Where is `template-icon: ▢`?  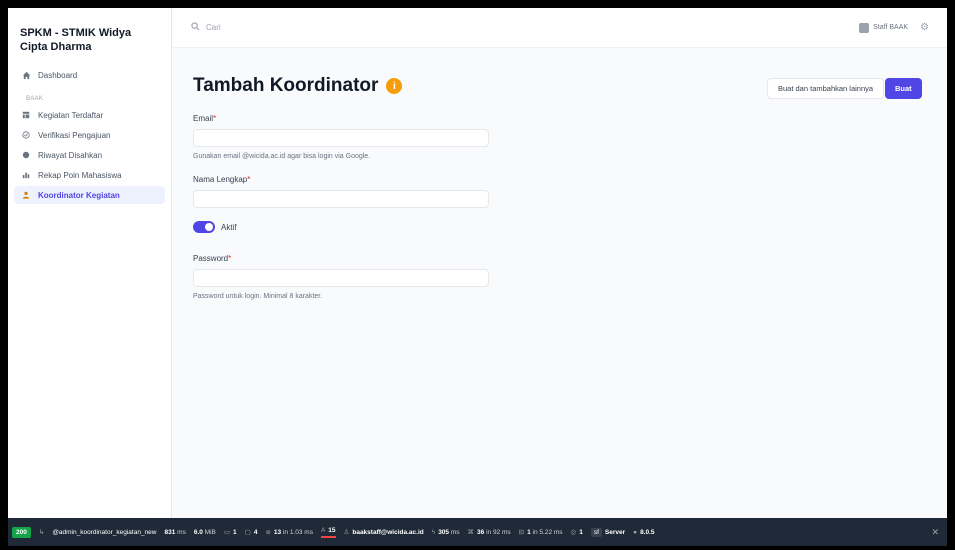 template-icon: ▢ is located at coordinates (247, 532).